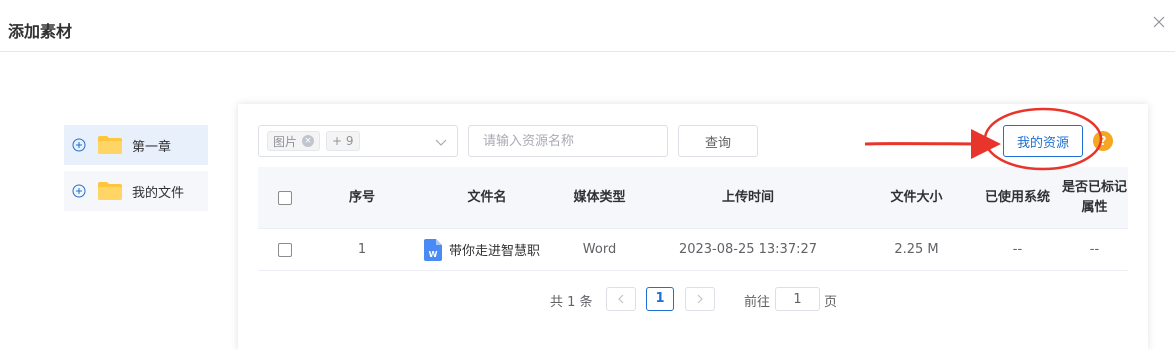 The width and height of the screenshot is (1175, 350). Describe the element at coordinates (1017, 197) in the screenshot. I see `header-used-system: 已使用系统` at that location.